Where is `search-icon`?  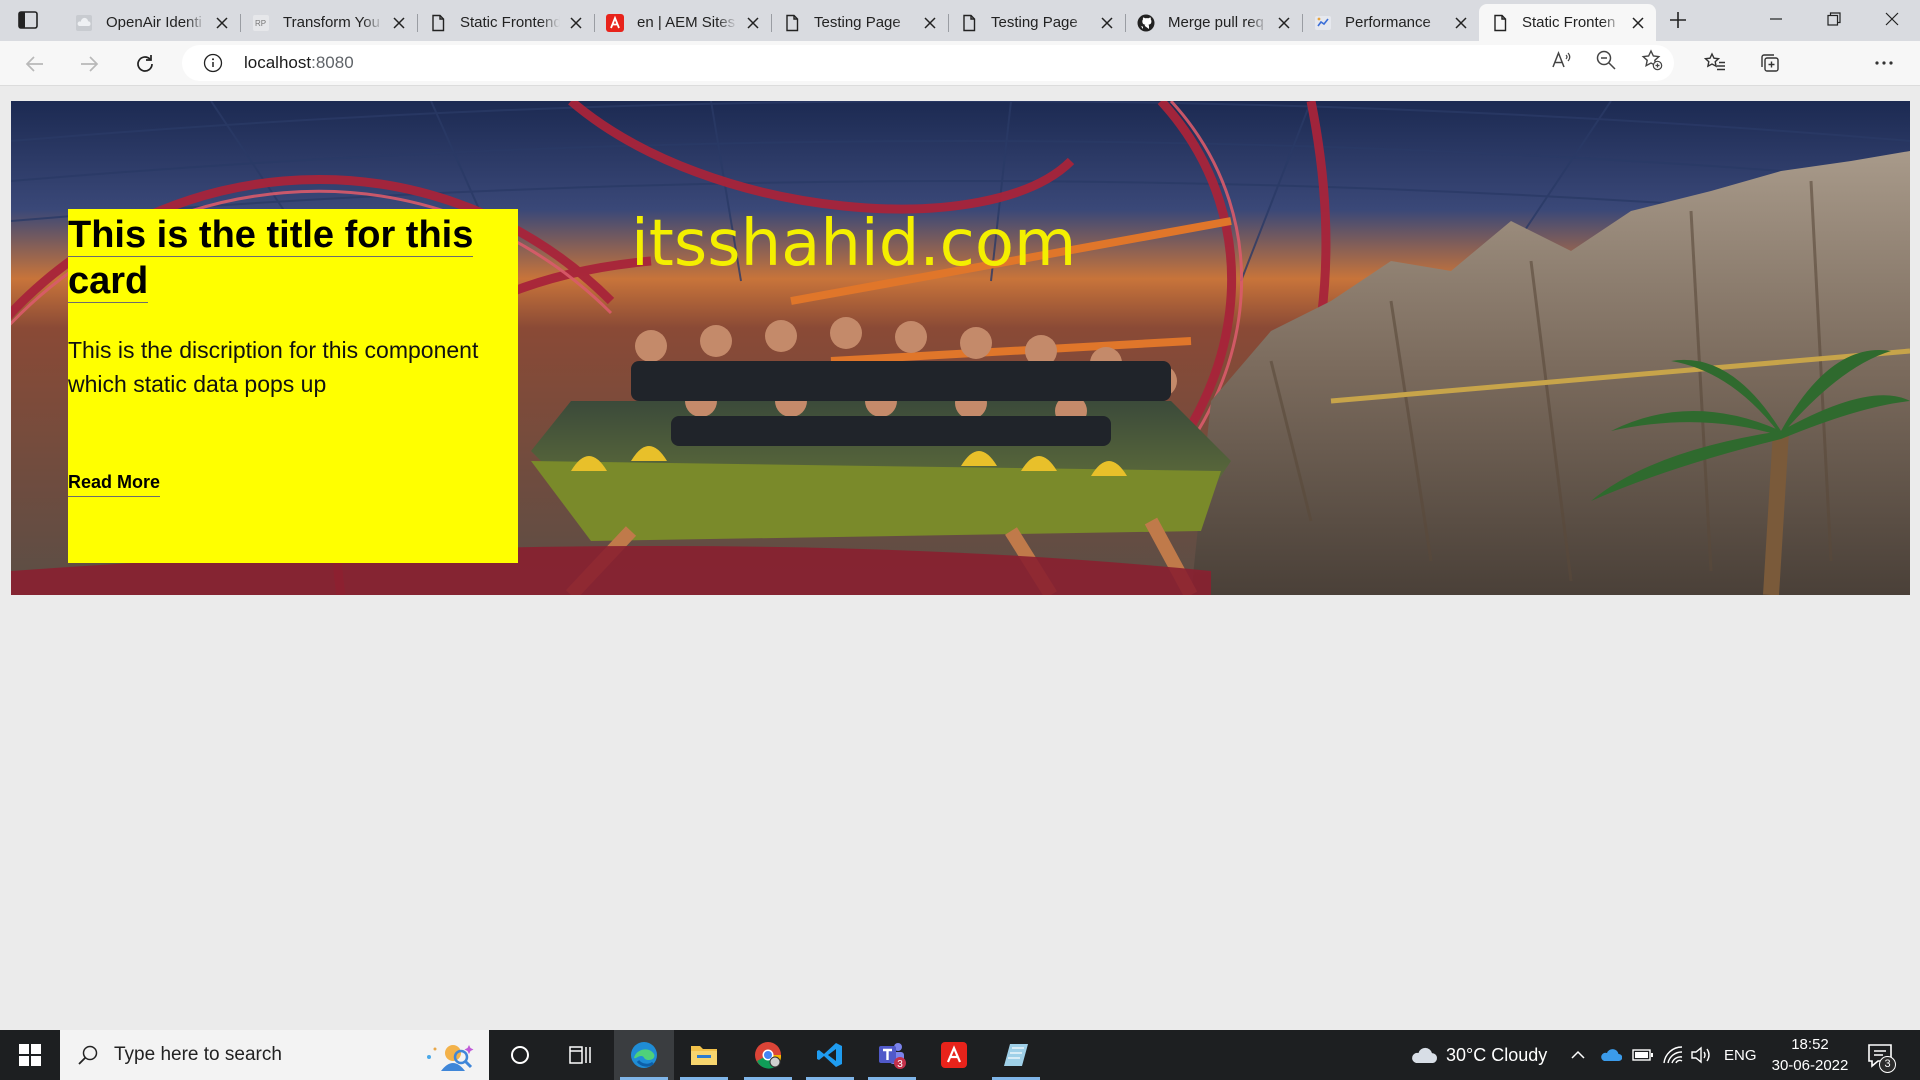 search-icon is located at coordinates (88, 1055).